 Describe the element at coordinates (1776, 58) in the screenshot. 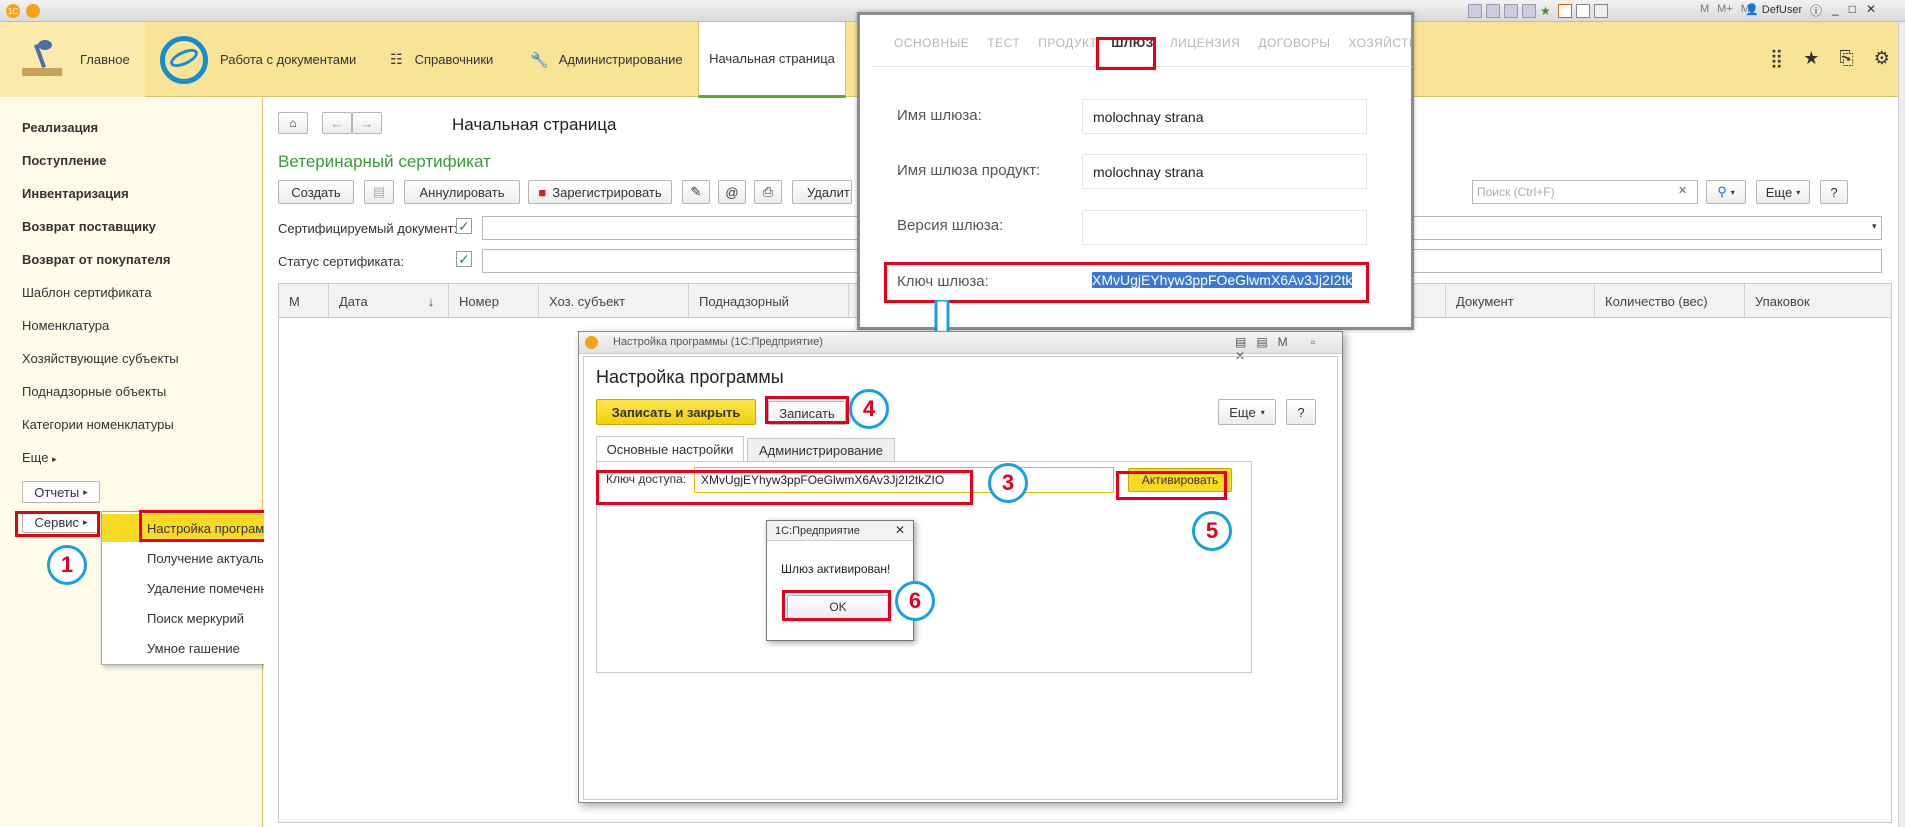

I see `apps-grid-icon: ⣿` at that location.